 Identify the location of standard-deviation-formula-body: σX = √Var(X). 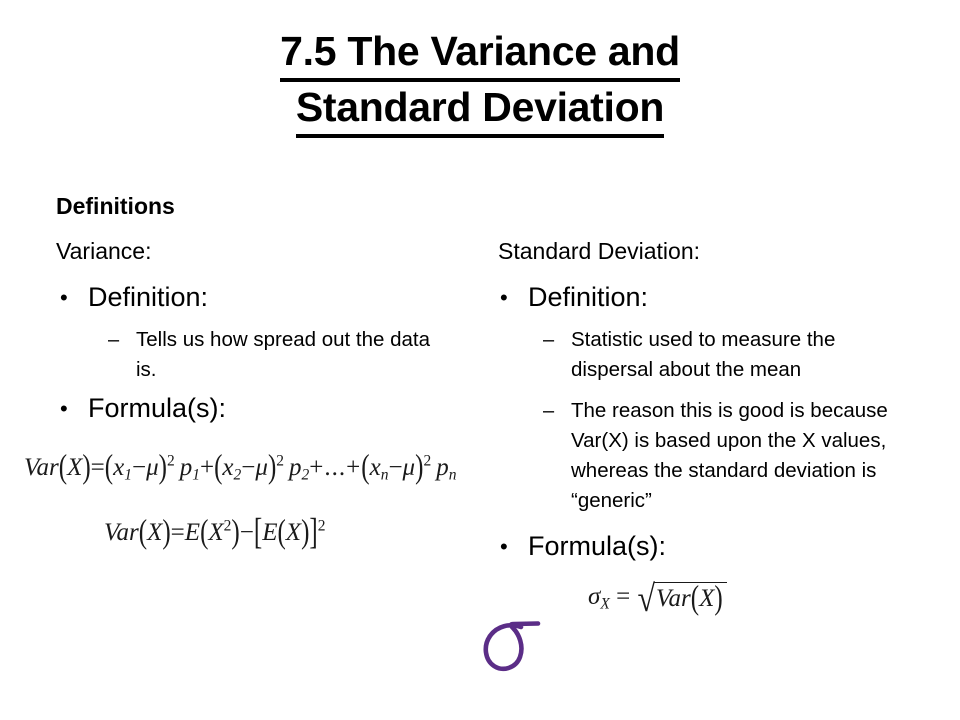
(657, 599).